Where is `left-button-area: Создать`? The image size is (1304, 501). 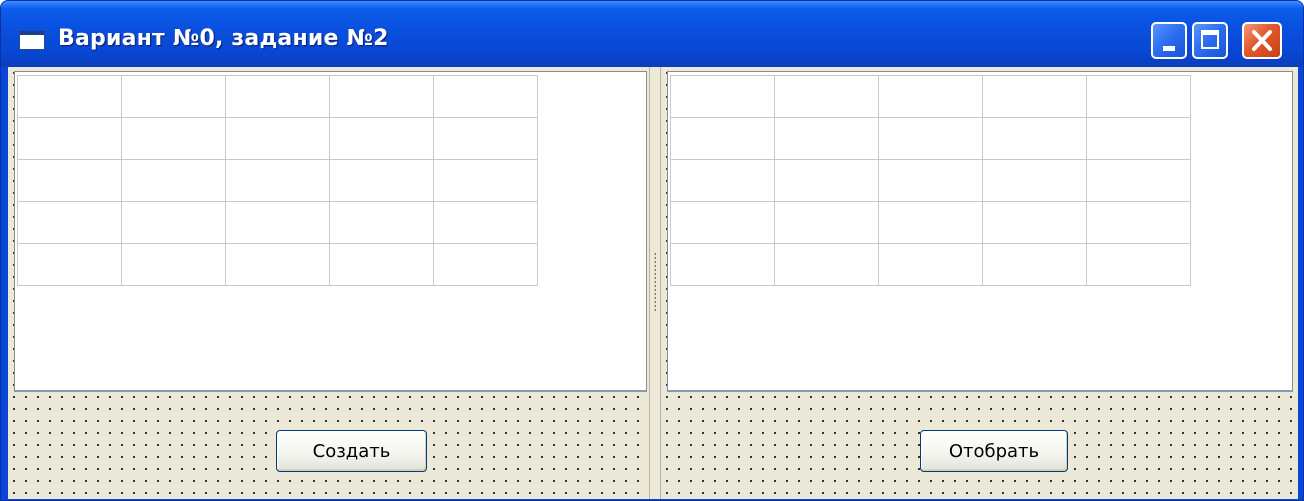
left-button-area: Создать is located at coordinates (330, 445).